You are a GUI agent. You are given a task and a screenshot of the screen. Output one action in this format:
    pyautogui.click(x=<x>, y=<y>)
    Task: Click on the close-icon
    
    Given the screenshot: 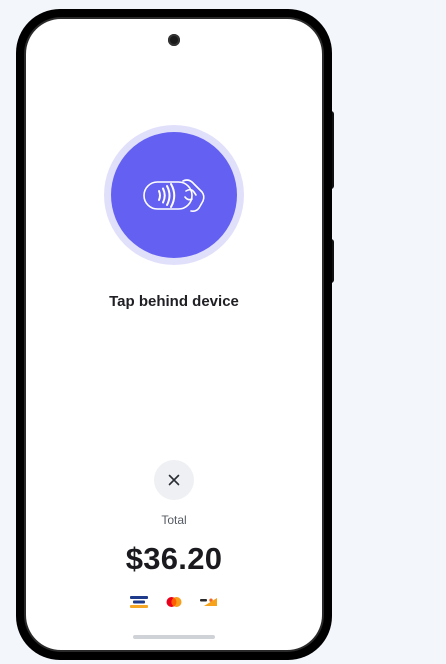 What is the action you would take?
    pyautogui.click(x=174, y=480)
    